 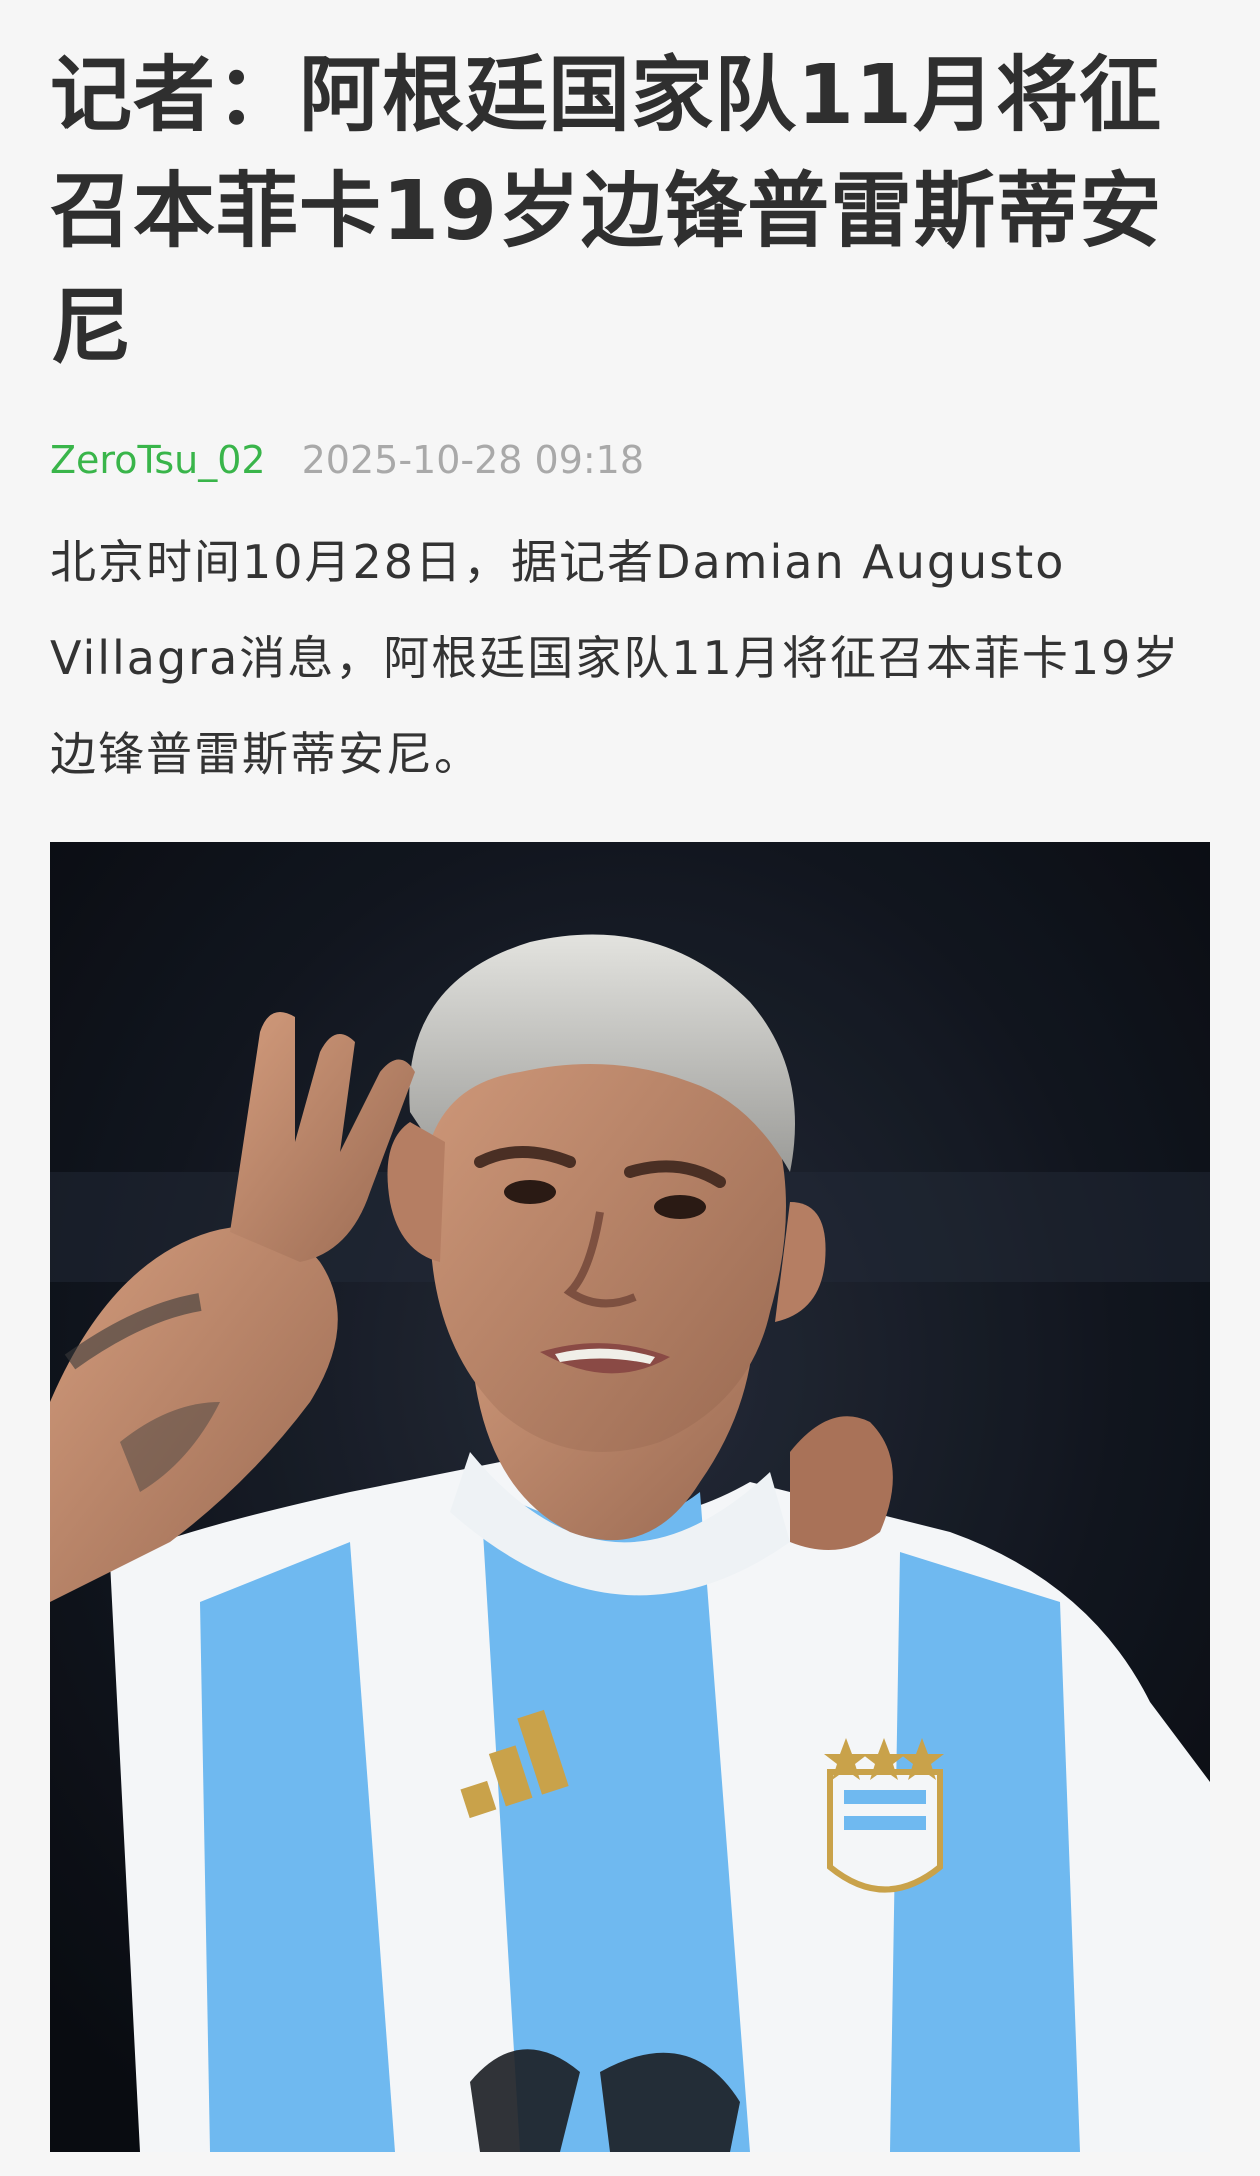 What do you see at coordinates (884, 1815) in the screenshot?
I see `afa-crest-icon` at bounding box center [884, 1815].